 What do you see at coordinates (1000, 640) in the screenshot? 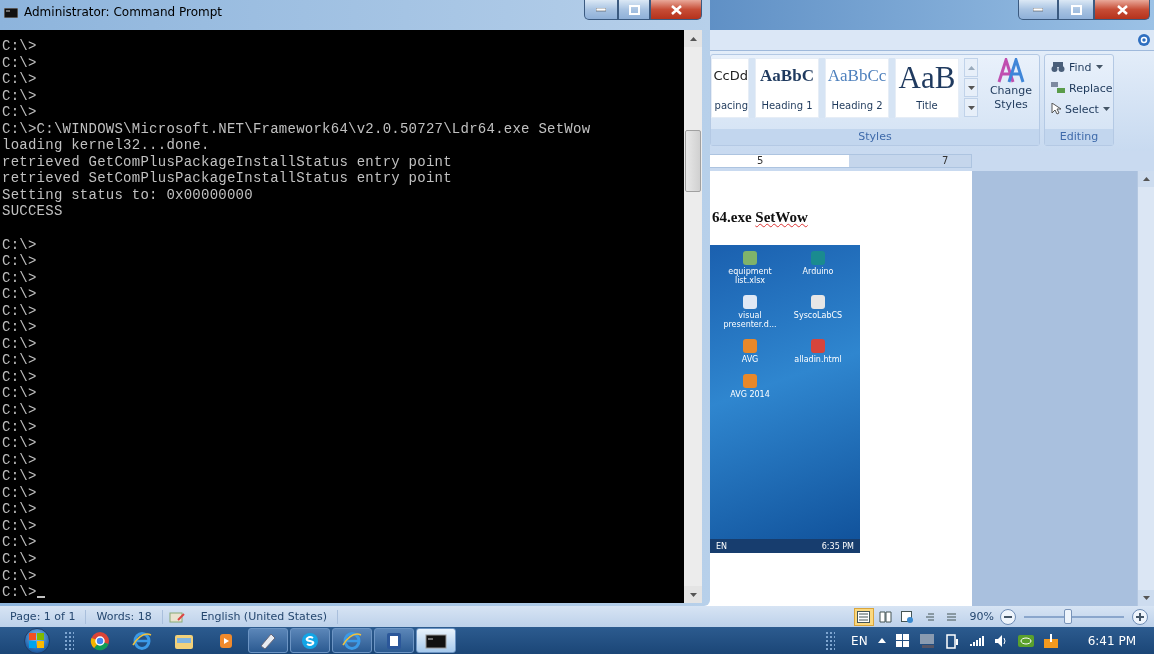
I see `speaker-icon` at bounding box center [1000, 640].